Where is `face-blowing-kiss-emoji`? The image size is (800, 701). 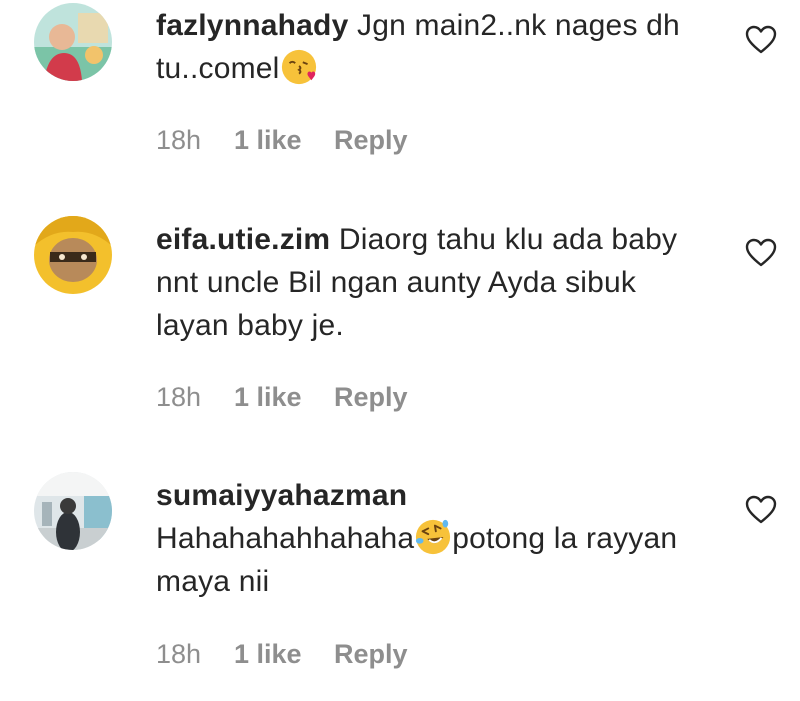
face-blowing-kiss-emoji is located at coordinates (298, 67).